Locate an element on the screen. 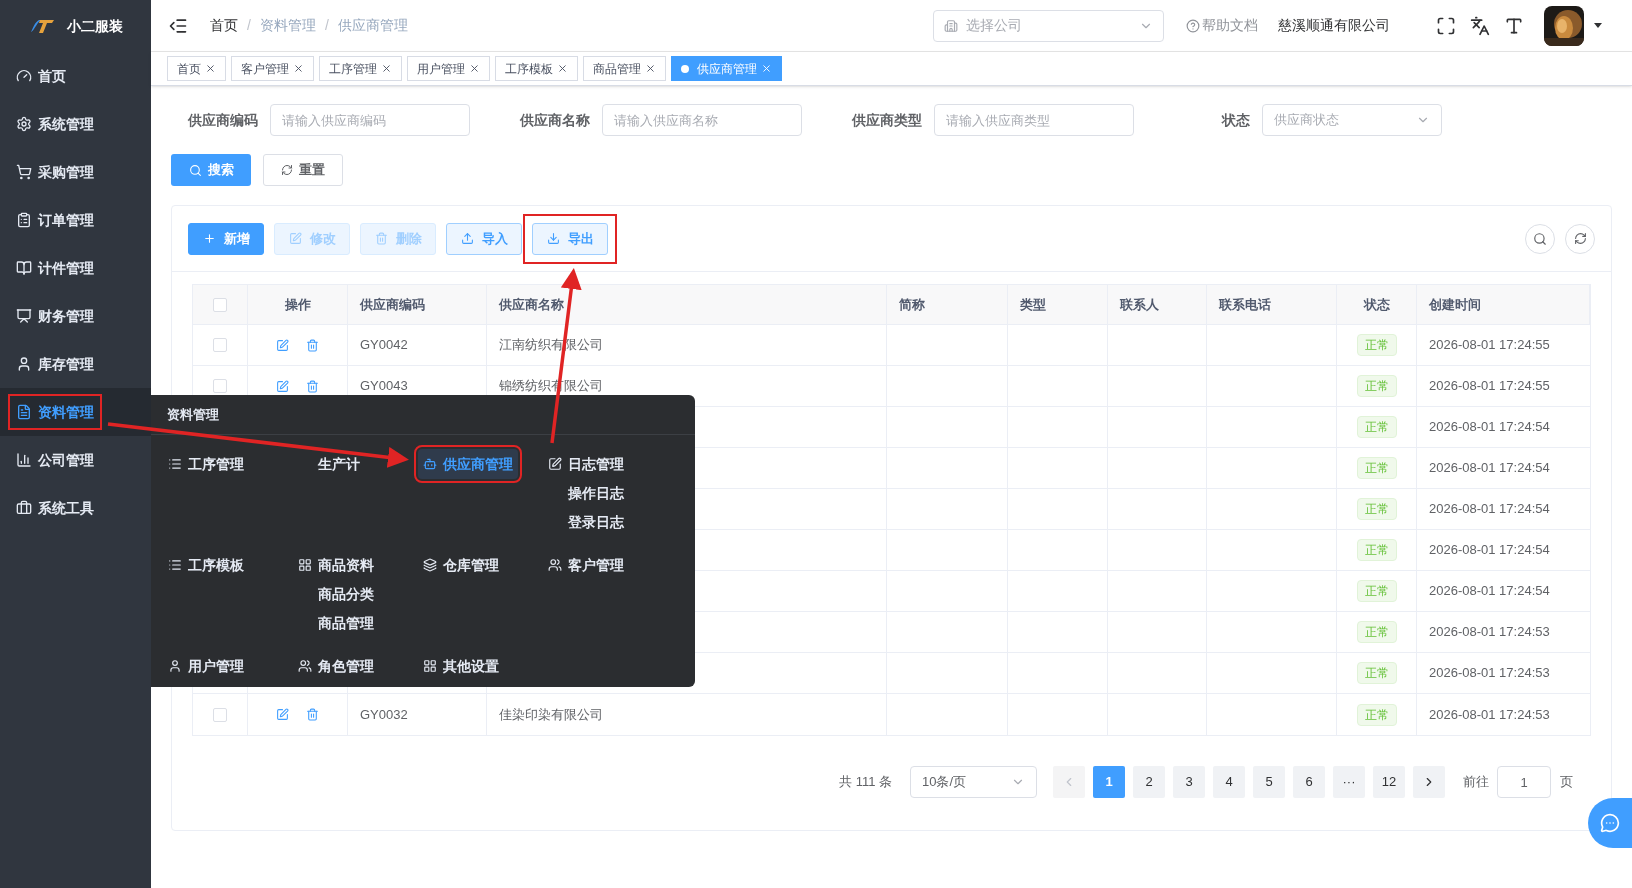 This screenshot has height=888, width=1632. column-header: 供应商编码 is located at coordinates (392, 304).